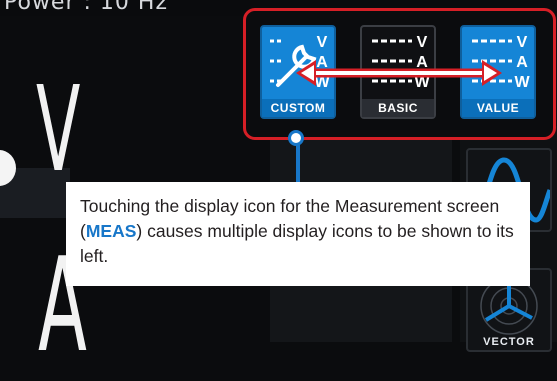 This screenshot has width=557, height=381. I want to click on value-label: VALUE, so click(498, 108).